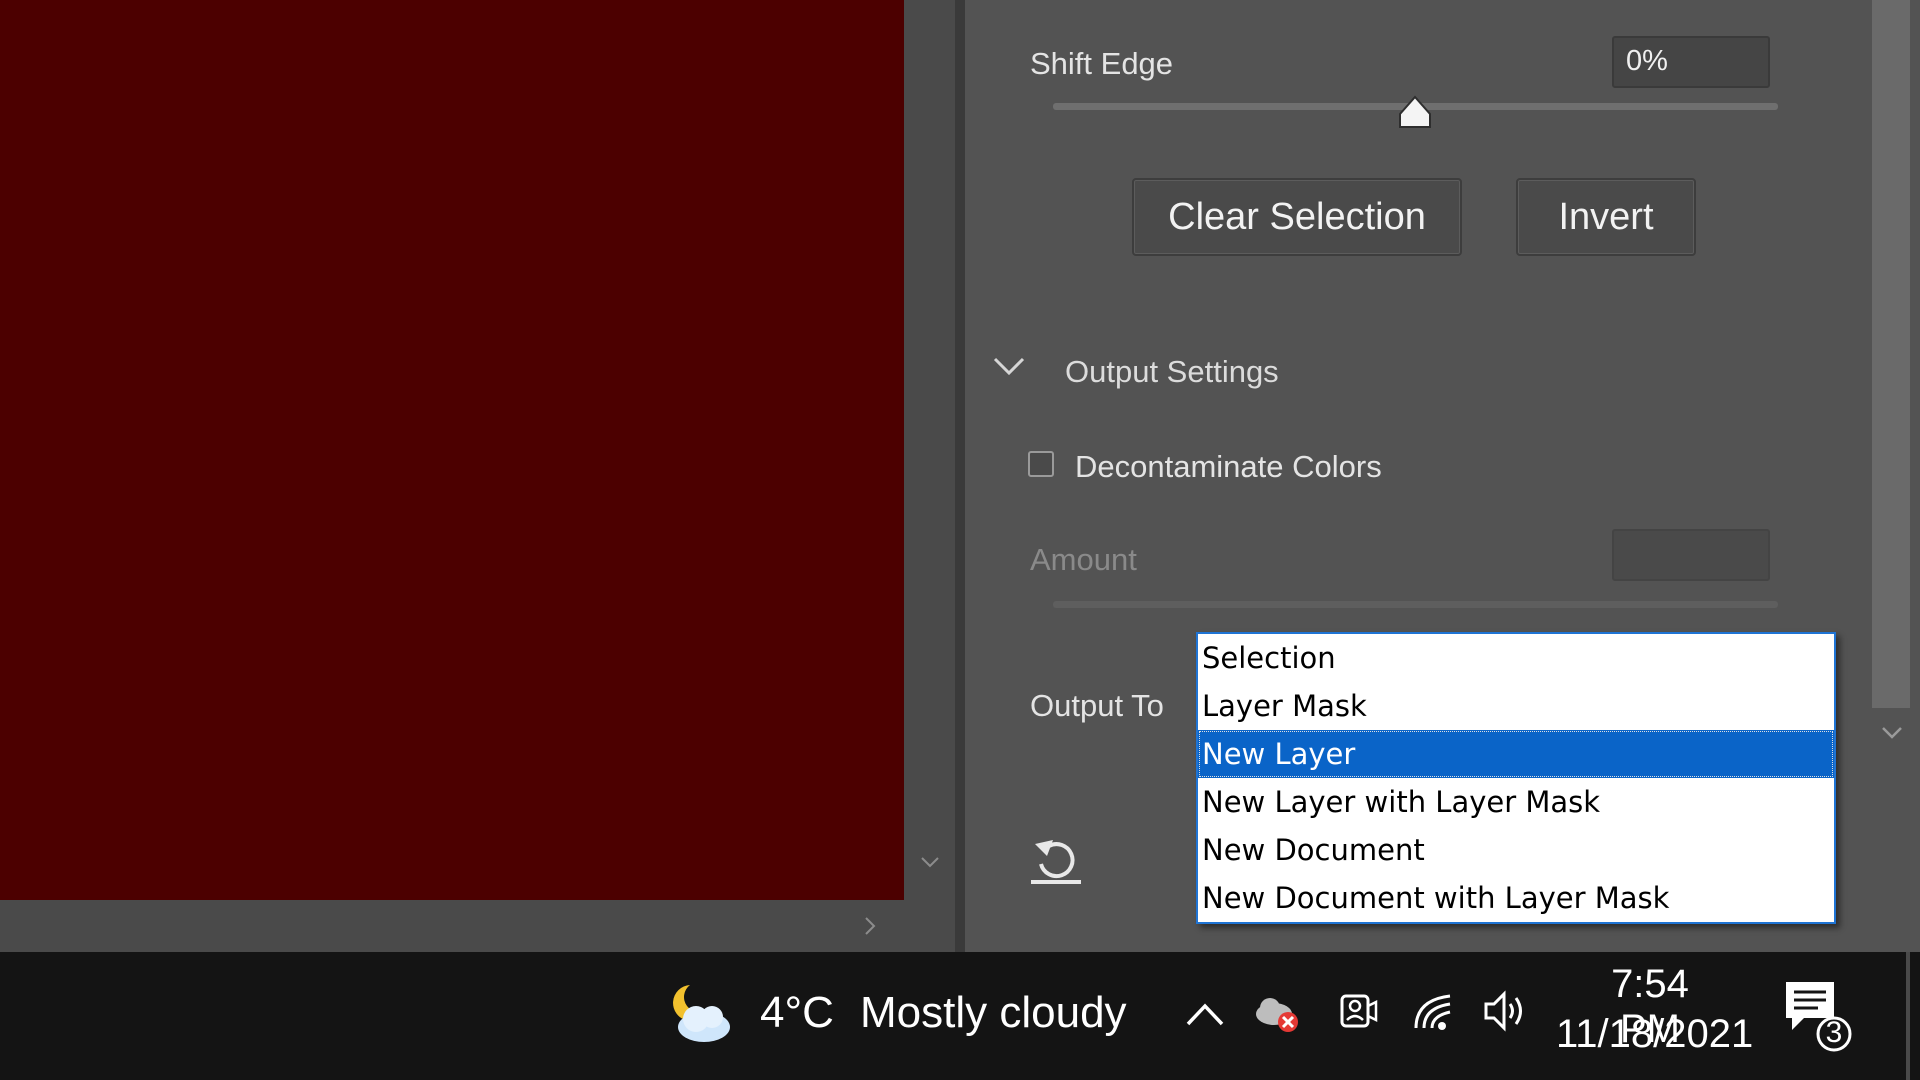 This screenshot has height=1080, width=1920. What do you see at coordinates (870, 926) in the screenshot?
I see `chevron-right-icon` at bounding box center [870, 926].